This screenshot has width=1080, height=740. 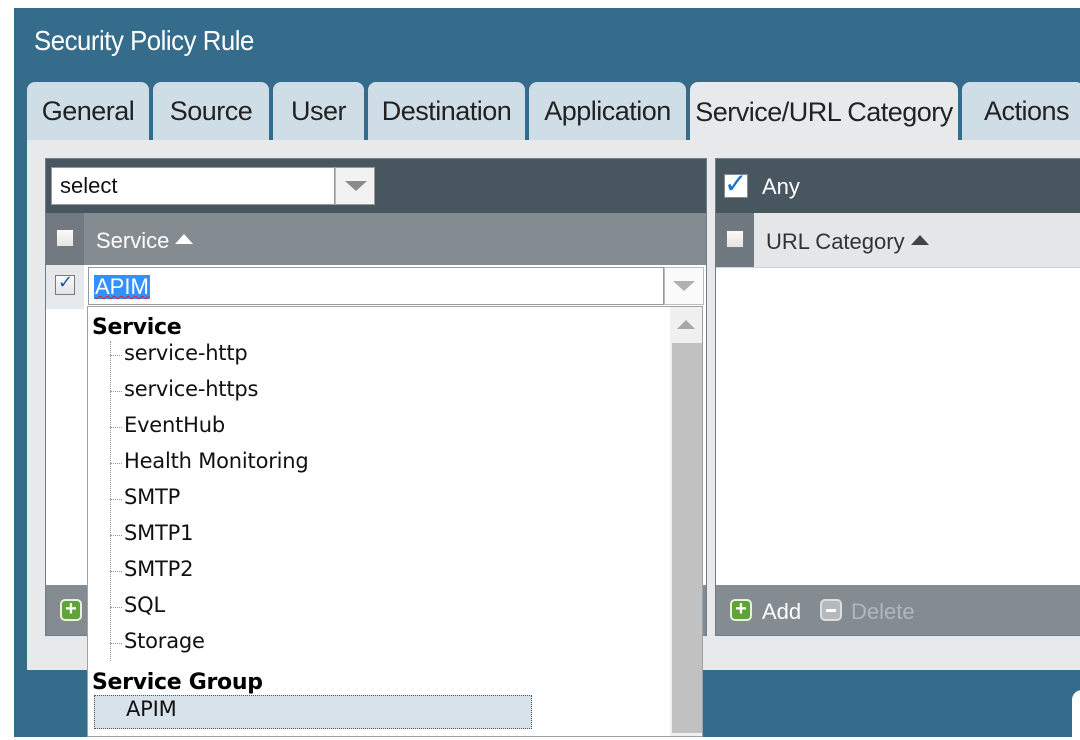 I want to click on scroll-up-icon, so click(x=686, y=324).